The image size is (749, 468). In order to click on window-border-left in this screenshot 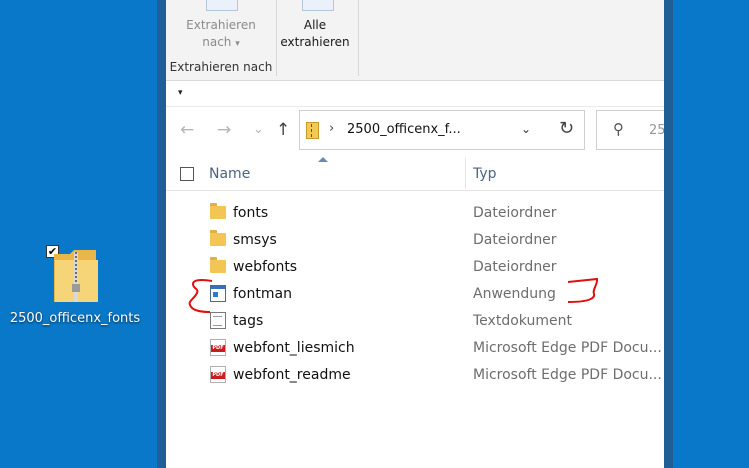, I will do `click(161, 234)`.